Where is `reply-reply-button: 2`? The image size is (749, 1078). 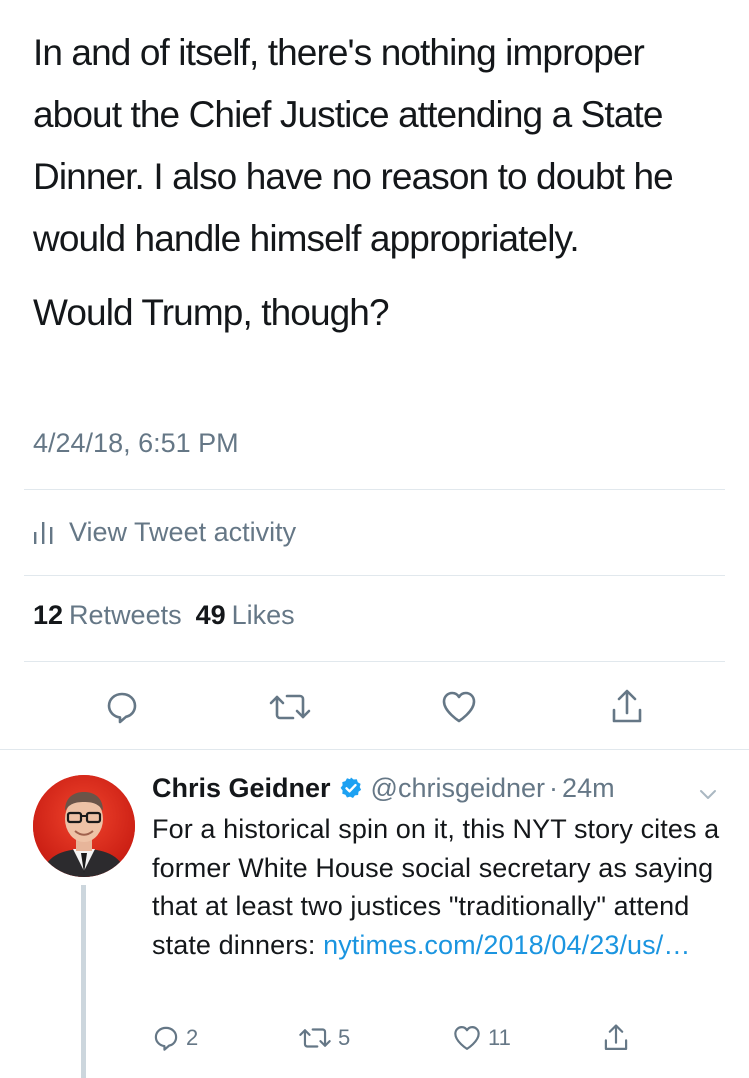 reply-reply-button: 2 is located at coordinates (175, 1038).